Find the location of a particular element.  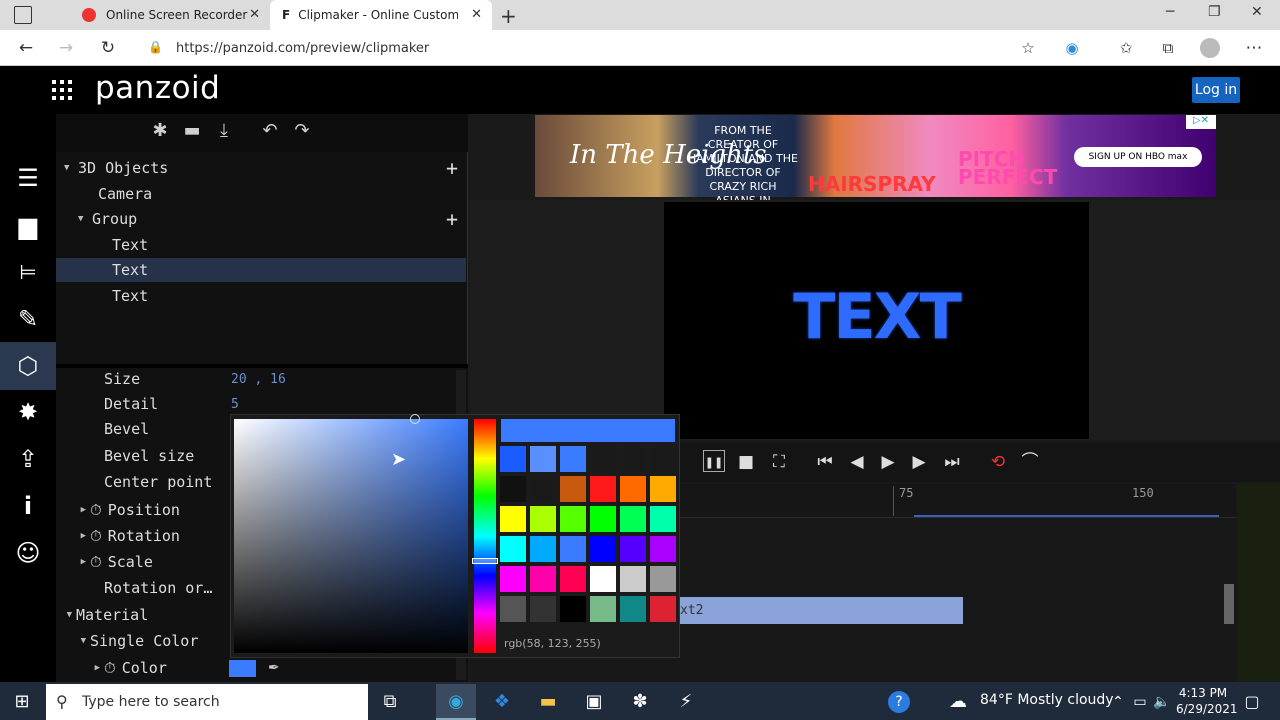

smiley-icon: ☺ is located at coordinates (28, 553).